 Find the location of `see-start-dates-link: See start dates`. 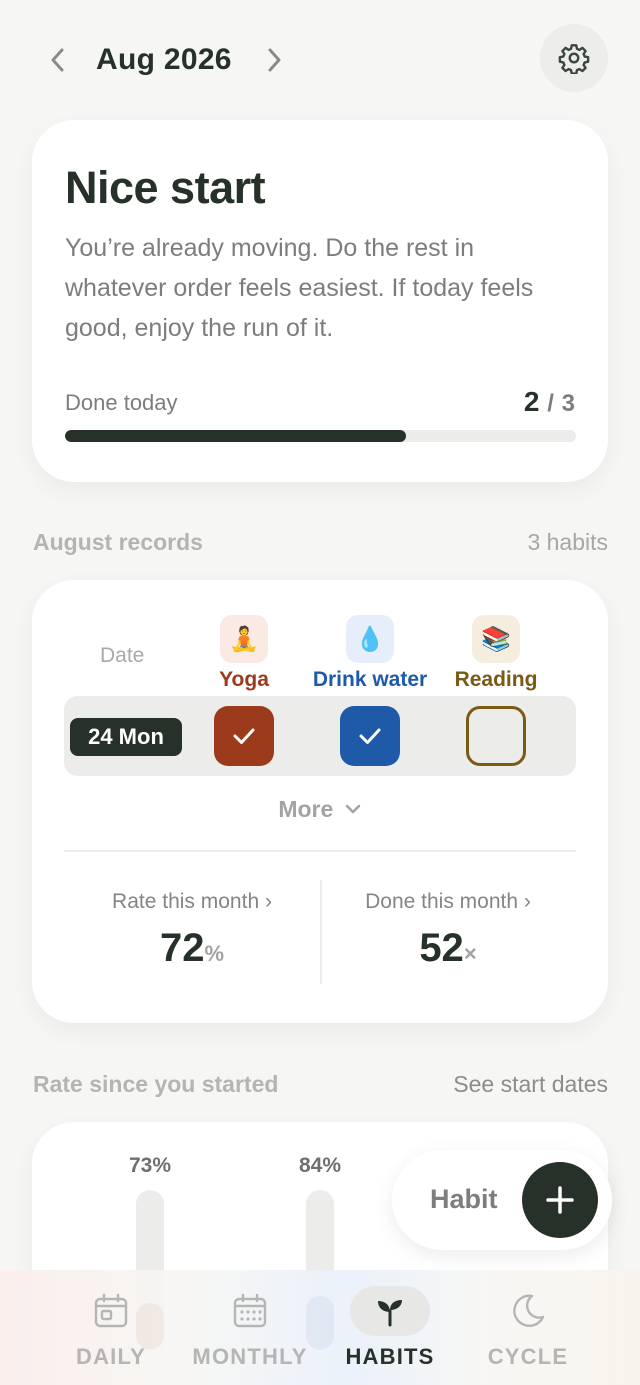

see-start-dates-link: See start dates is located at coordinates (530, 1084).